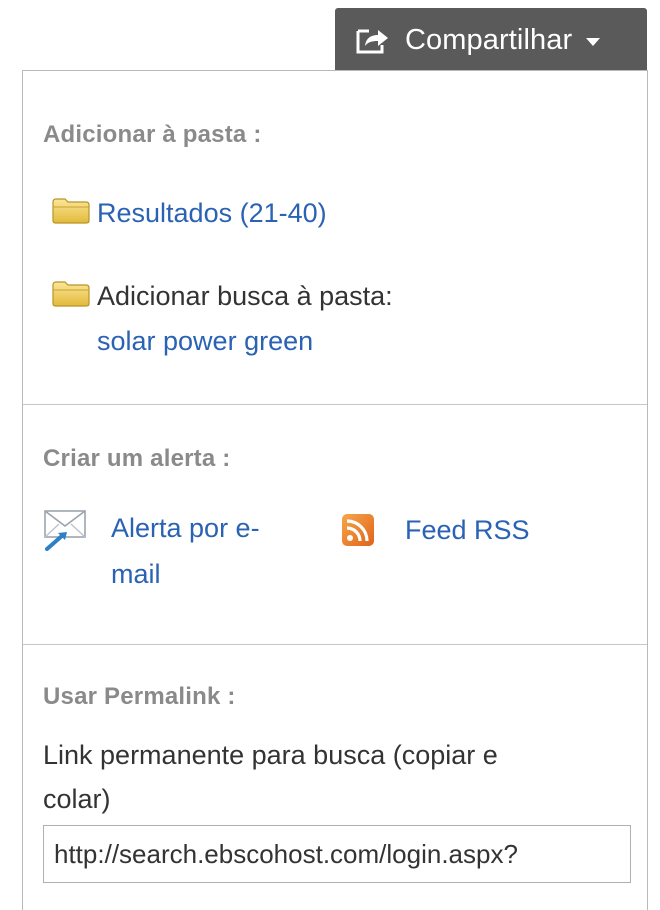  I want to click on add-search-folder-row: Adicionar busca à pasta:, so click(222, 296).